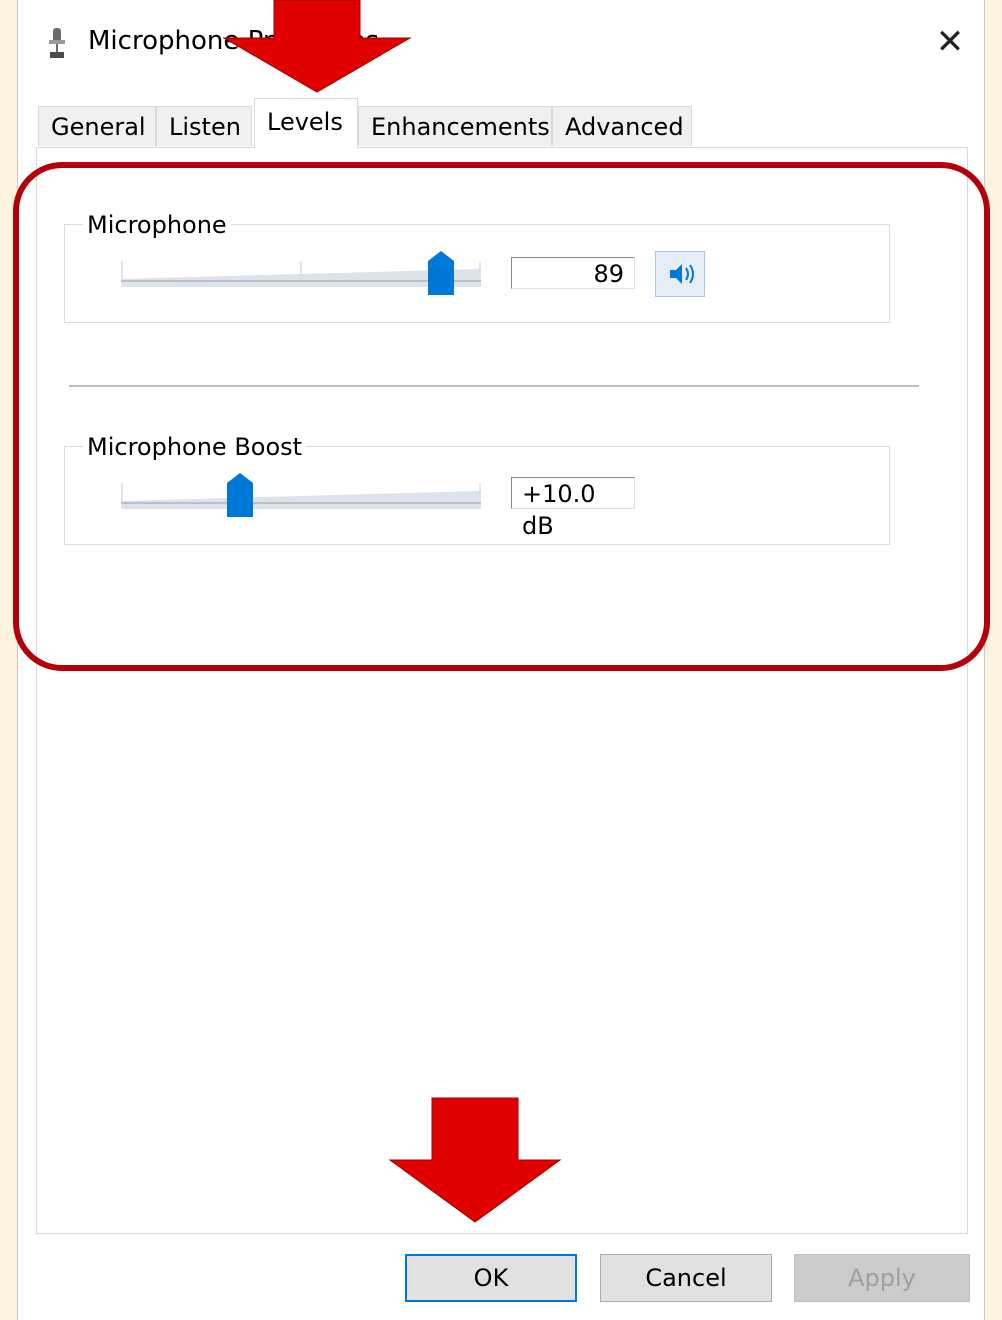 Image resolution: width=1002 pixels, height=1320 pixels. What do you see at coordinates (317, 46) in the screenshot?
I see `down-arrow-icon-levels` at bounding box center [317, 46].